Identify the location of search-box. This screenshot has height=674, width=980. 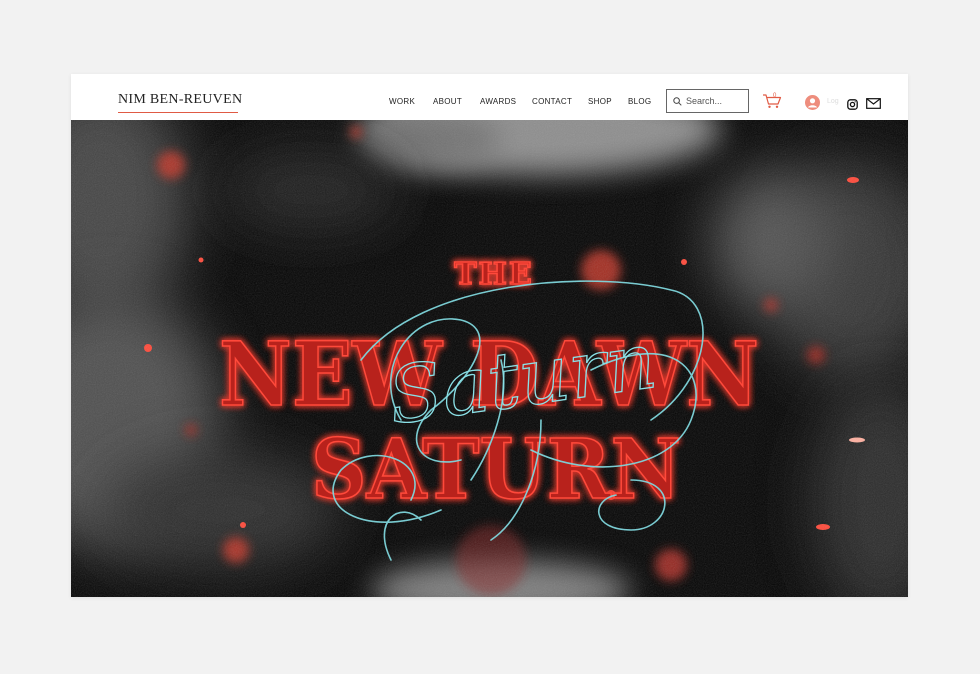
(707, 101).